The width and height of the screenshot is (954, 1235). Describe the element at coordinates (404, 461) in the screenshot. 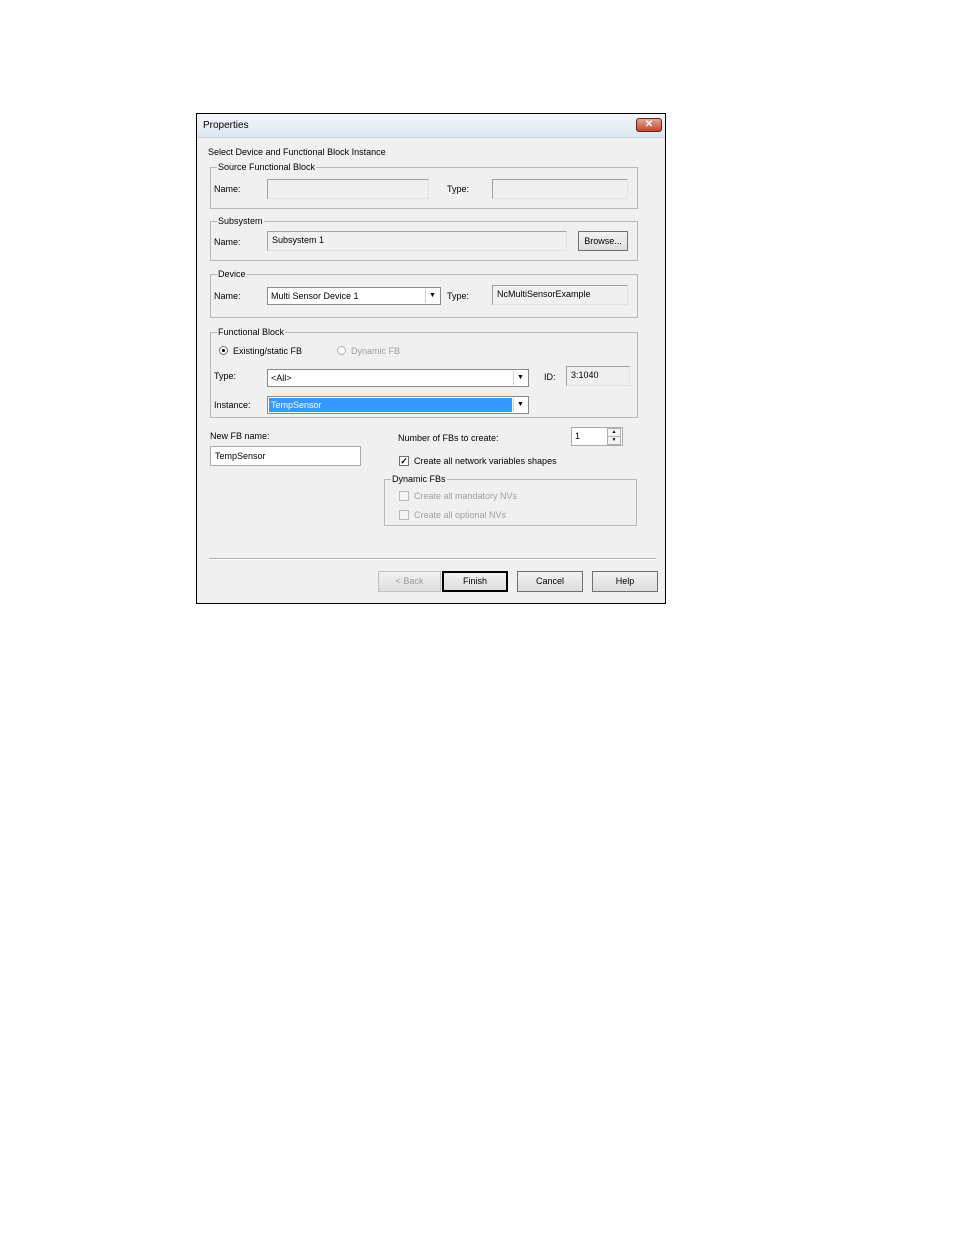

I see `create-nv-shapes-checkbox: ✓` at that location.